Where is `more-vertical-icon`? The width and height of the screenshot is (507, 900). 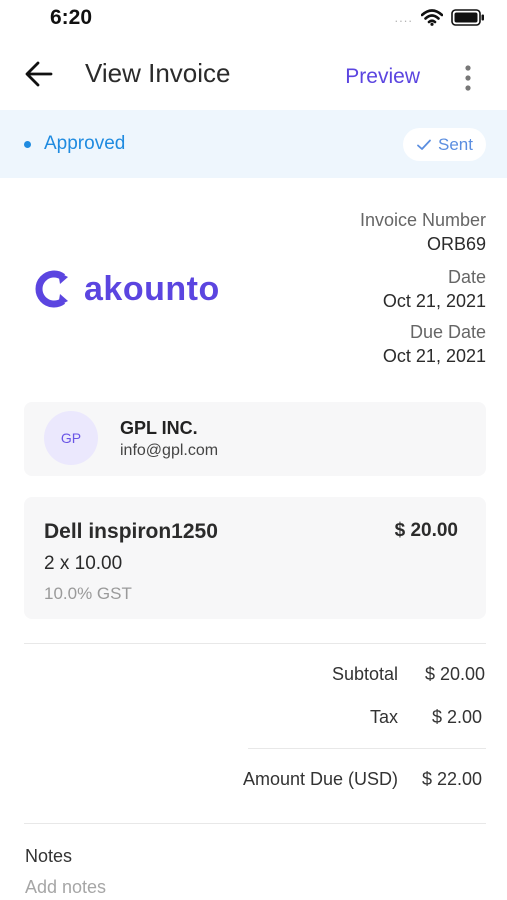
more-vertical-icon is located at coordinates (468, 78).